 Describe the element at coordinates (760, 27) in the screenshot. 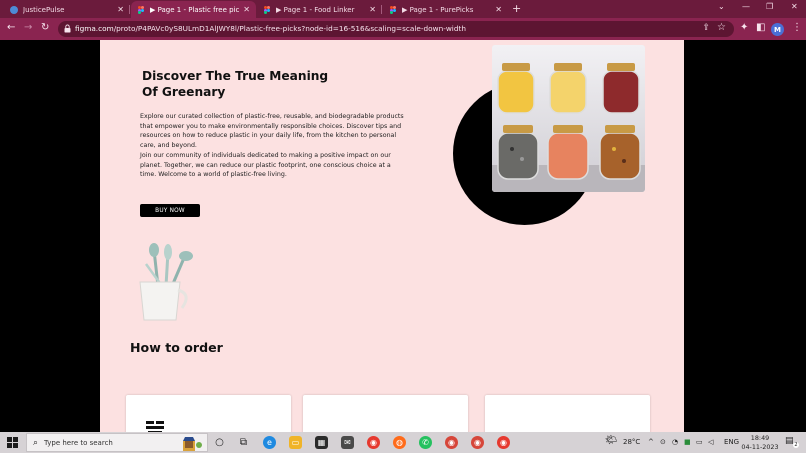

I see `side-panel-icon: ◧` at that location.